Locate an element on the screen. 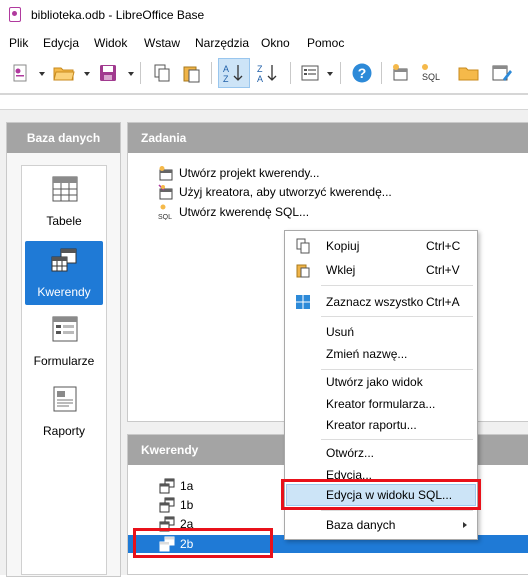 The width and height of the screenshot is (528, 577). menu-wstaw: Wstaw is located at coordinates (162, 43).